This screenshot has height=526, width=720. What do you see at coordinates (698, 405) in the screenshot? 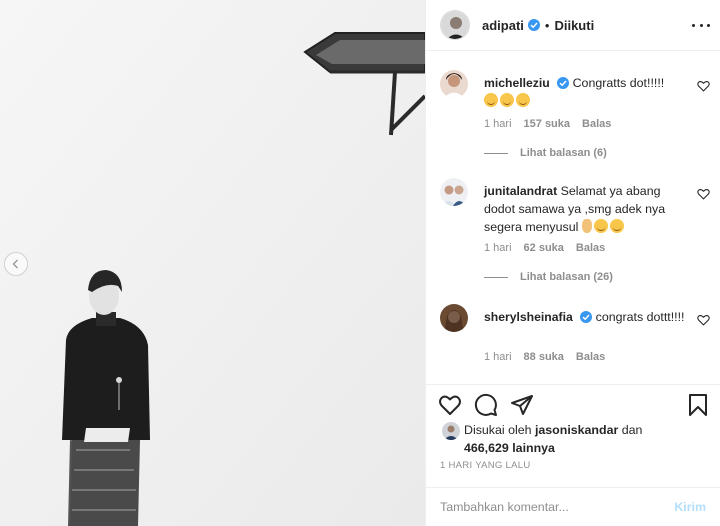
I see `save-bookmark-icon` at bounding box center [698, 405].